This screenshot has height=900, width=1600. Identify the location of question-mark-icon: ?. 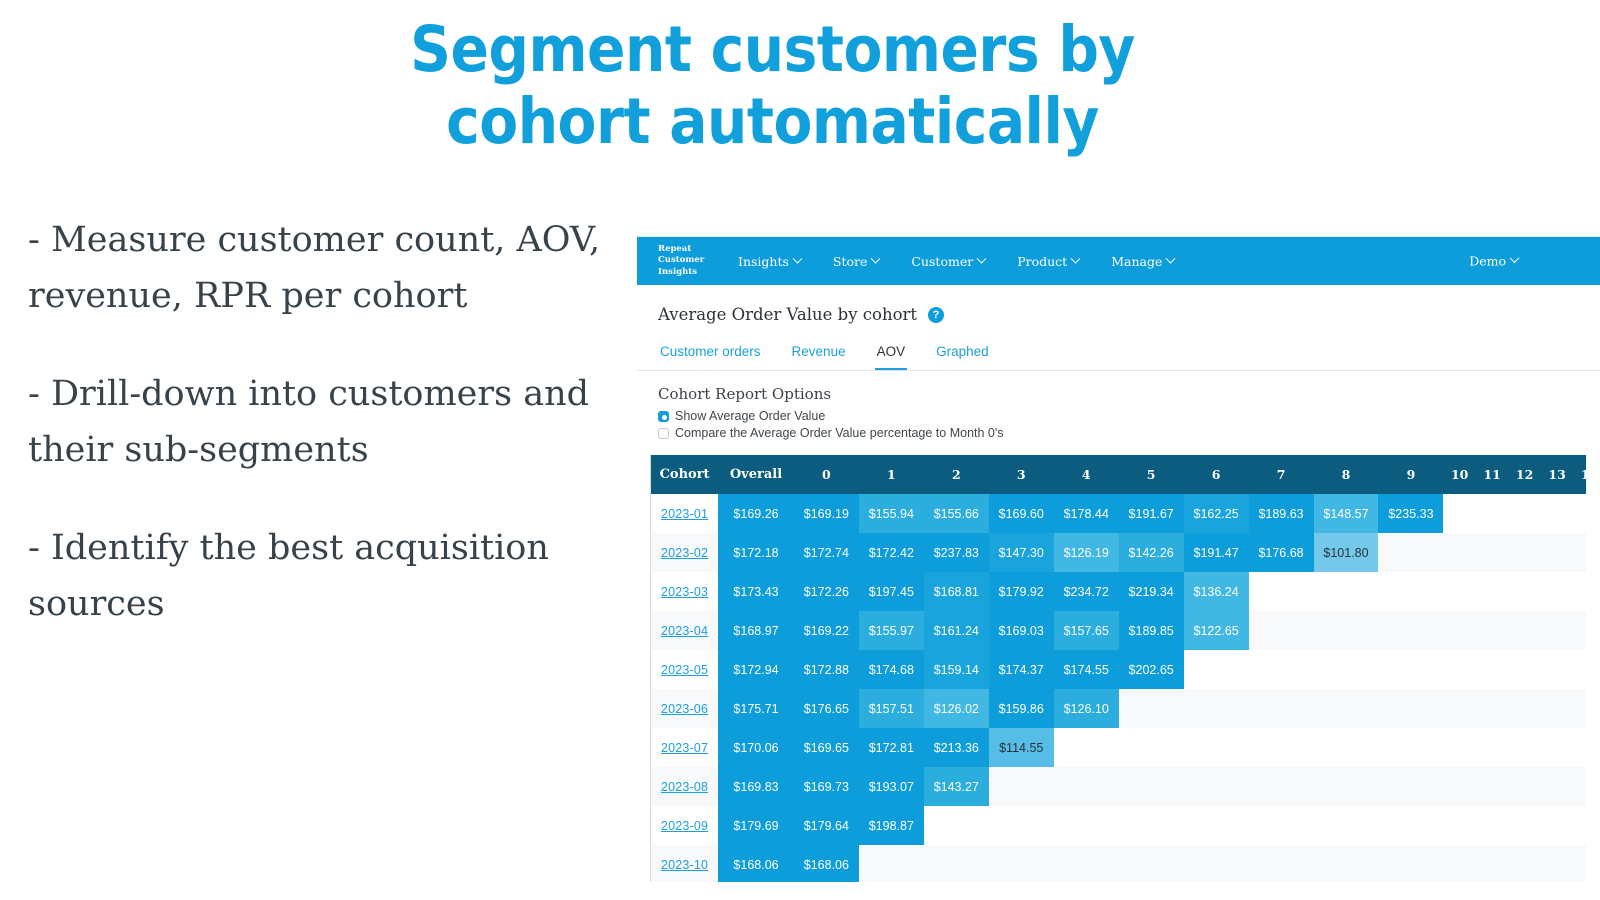
(936, 314).